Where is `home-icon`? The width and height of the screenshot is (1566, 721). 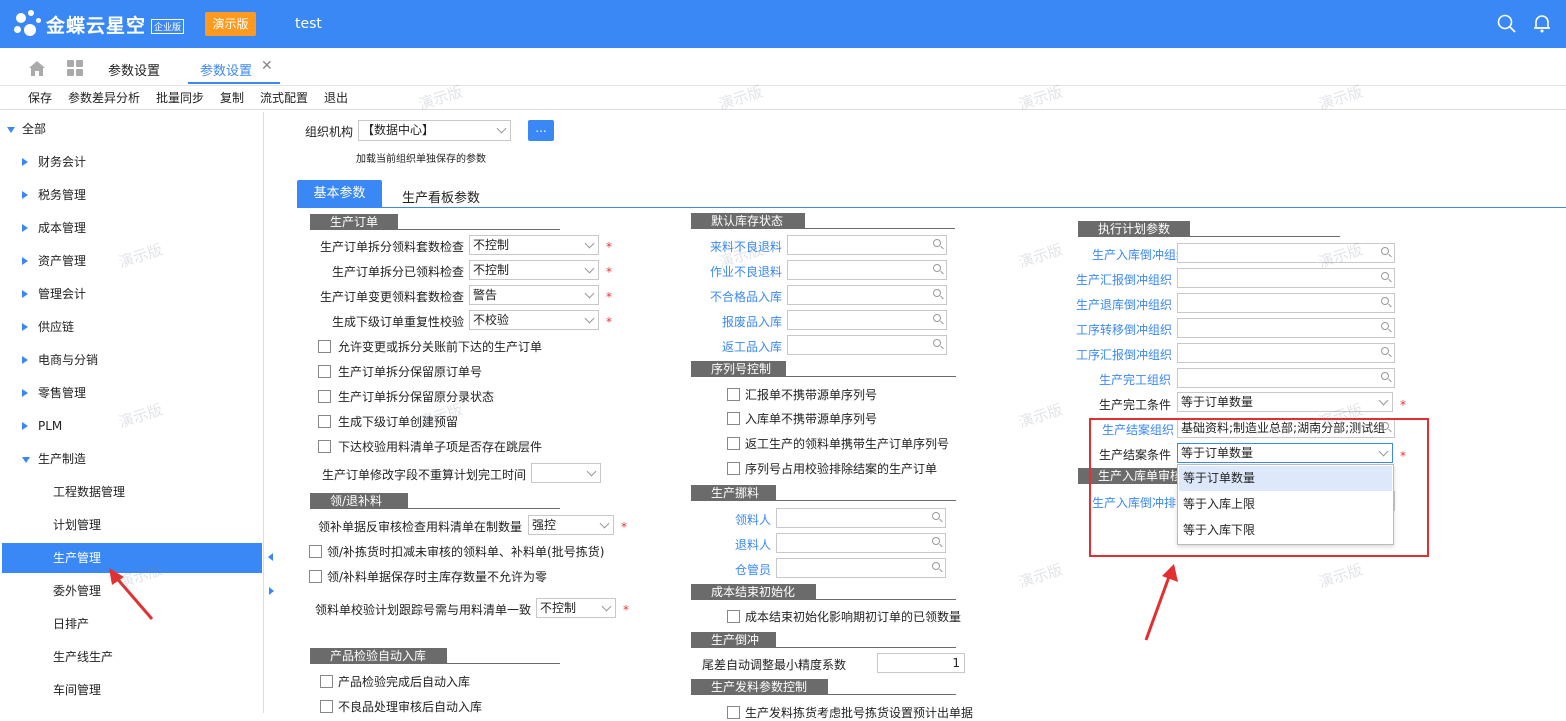 home-icon is located at coordinates (37, 68).